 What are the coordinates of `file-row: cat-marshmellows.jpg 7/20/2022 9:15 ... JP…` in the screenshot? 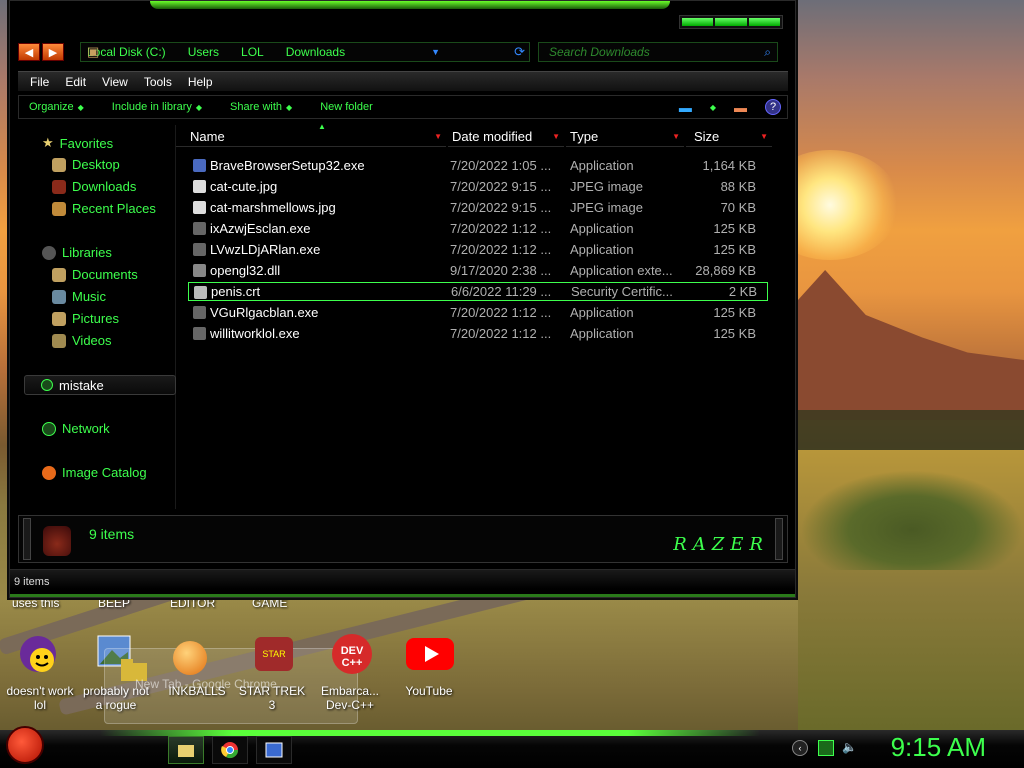 It's located at (478, 207).